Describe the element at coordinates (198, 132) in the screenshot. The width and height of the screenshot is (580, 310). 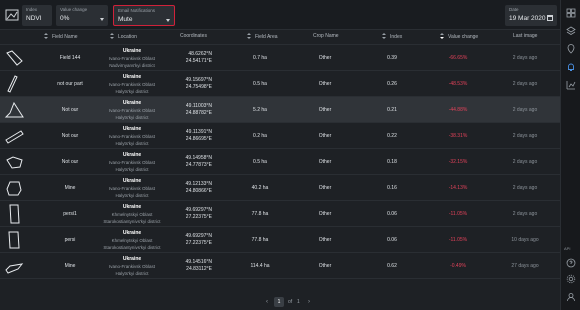
I see `latitude-value: 49.11391°N` at that location.